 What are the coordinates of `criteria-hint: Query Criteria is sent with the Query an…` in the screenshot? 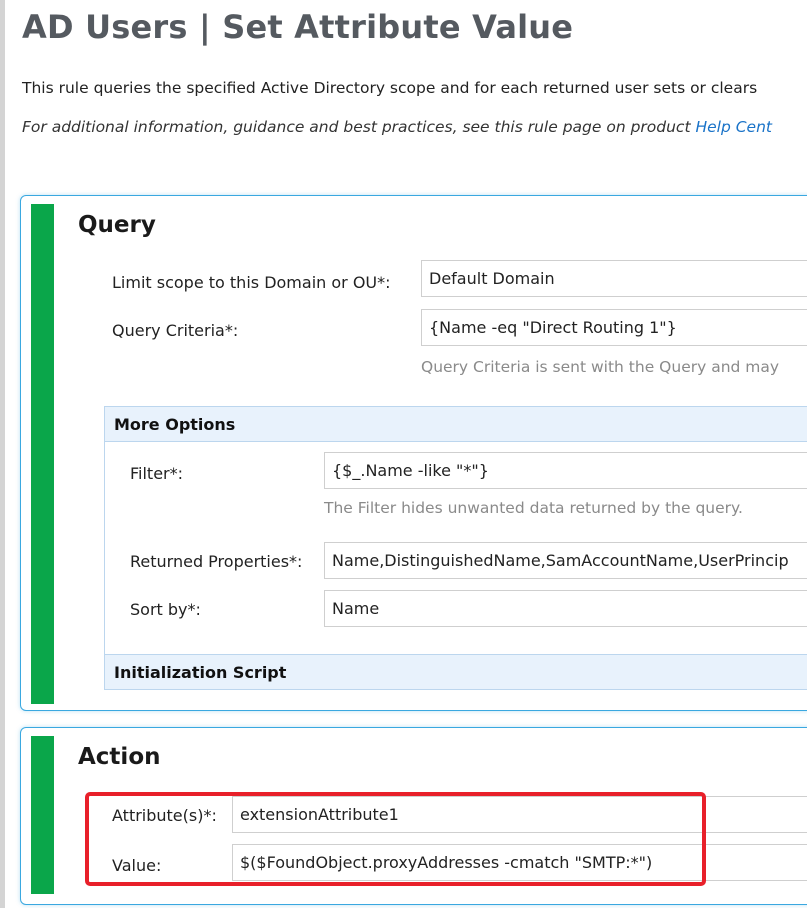 It's located at (600, 367).